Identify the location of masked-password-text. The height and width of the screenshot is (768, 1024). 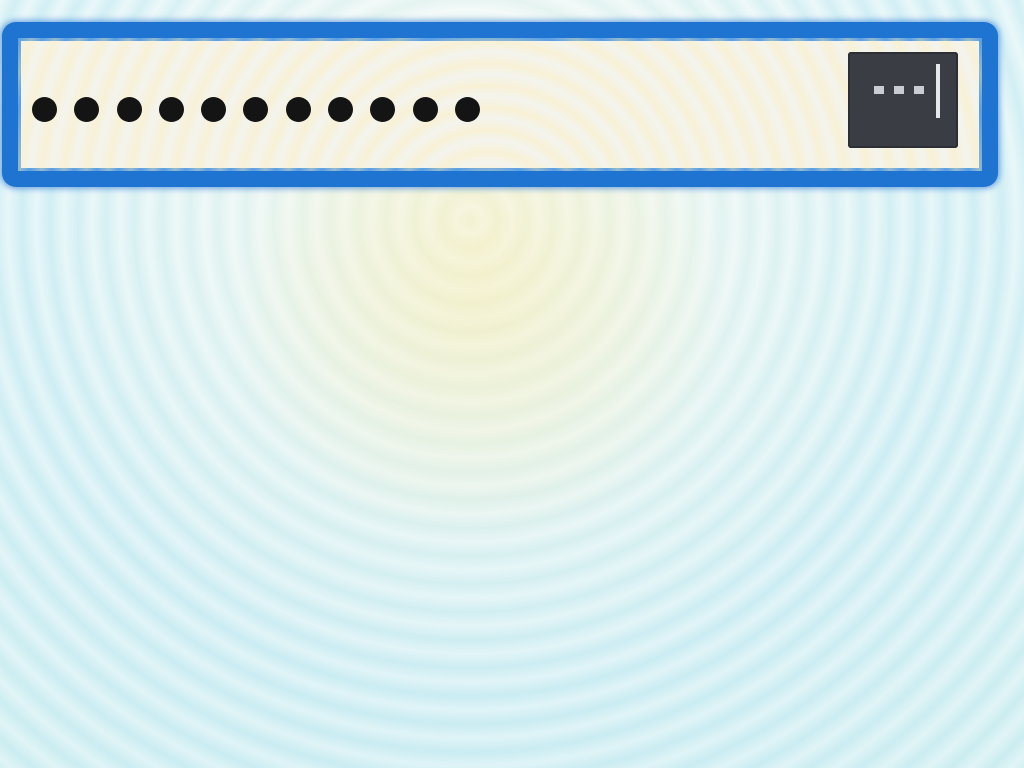
(264, 109).